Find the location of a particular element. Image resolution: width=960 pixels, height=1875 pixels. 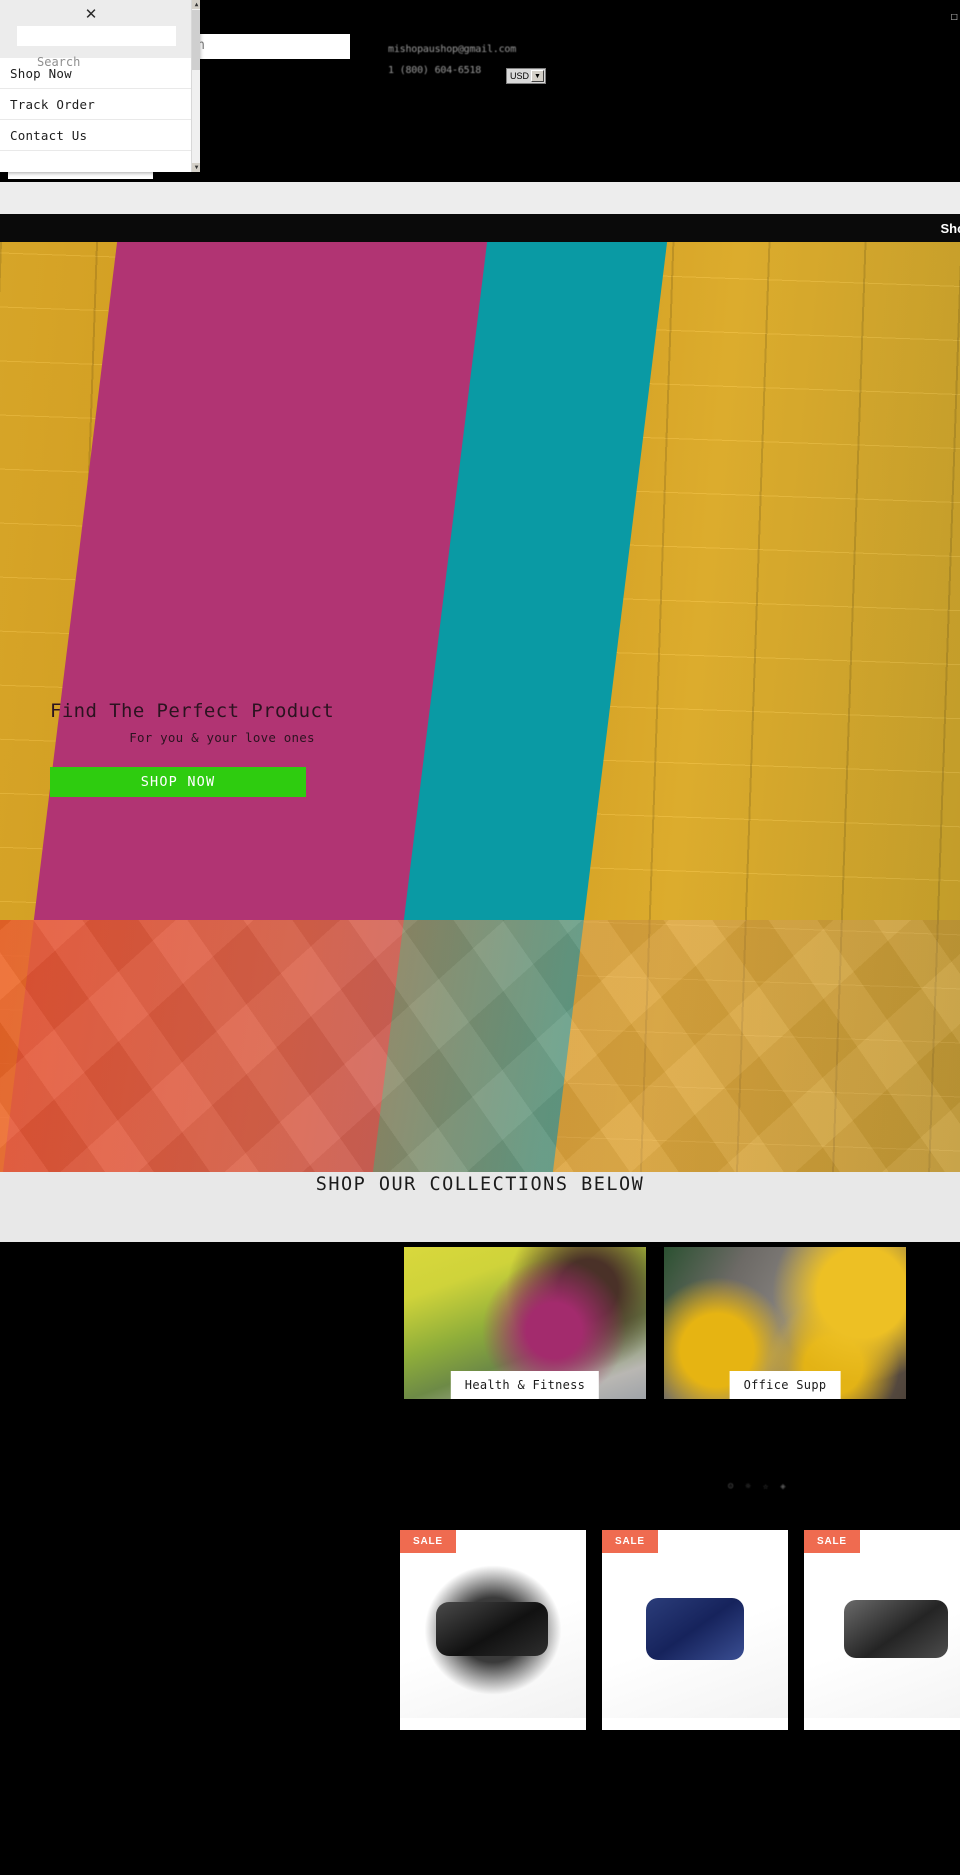

hero-subheading: For you & your love ones is located at coordinates (222, 737).